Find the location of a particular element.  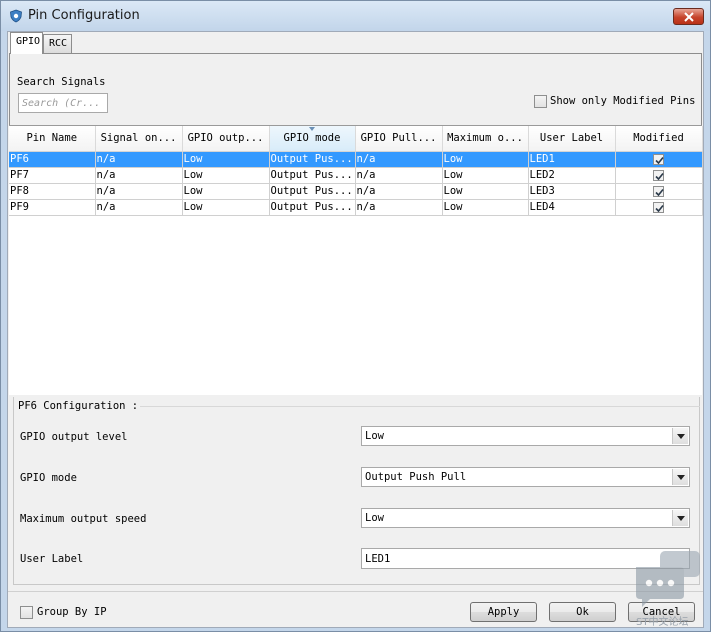

max-output-speed-value: Low is located at coordinates (374, 518).